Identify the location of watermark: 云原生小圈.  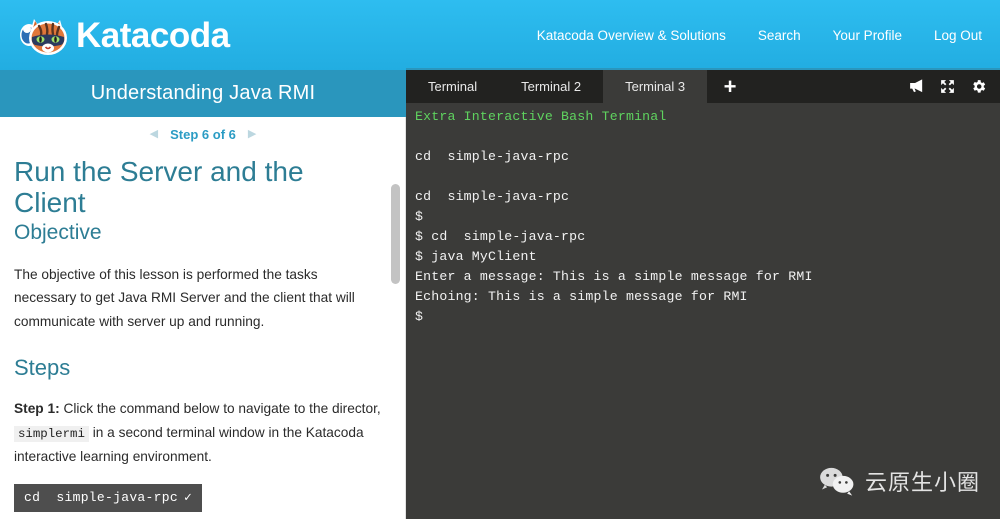
(899, 481).